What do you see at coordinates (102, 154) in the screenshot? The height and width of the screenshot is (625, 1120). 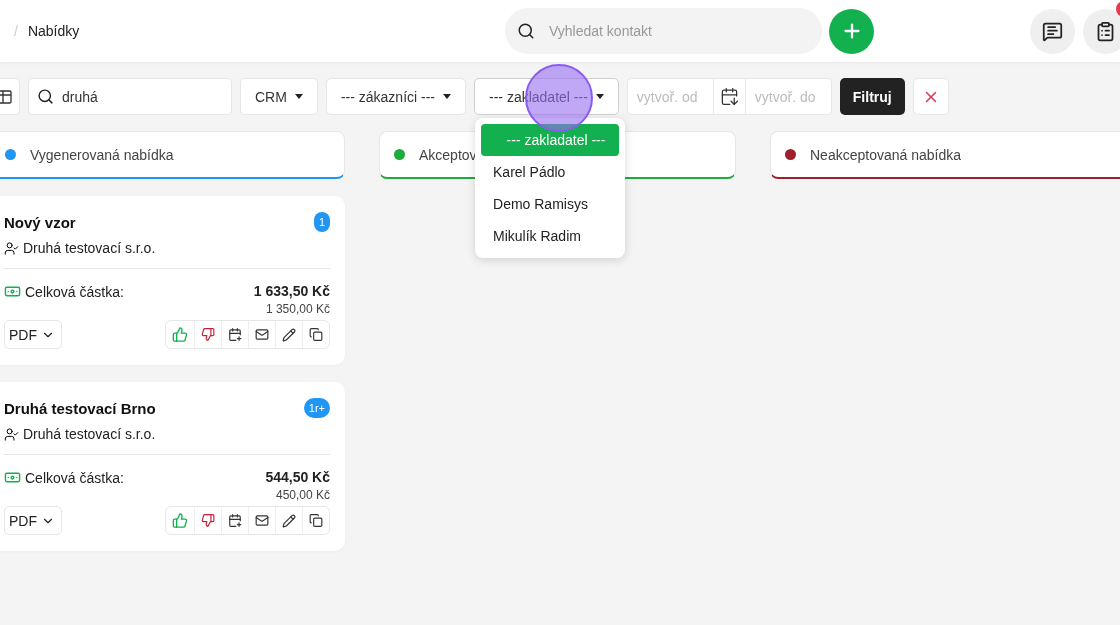 I see `column-title: Vygenerovaná nabídka` at bounding box center [102, 154].